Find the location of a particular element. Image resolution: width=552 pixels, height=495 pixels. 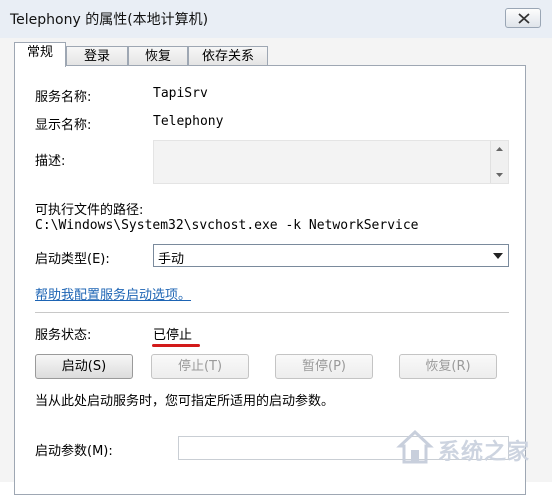

description-scrollbar is located at coordinates (499, 162).